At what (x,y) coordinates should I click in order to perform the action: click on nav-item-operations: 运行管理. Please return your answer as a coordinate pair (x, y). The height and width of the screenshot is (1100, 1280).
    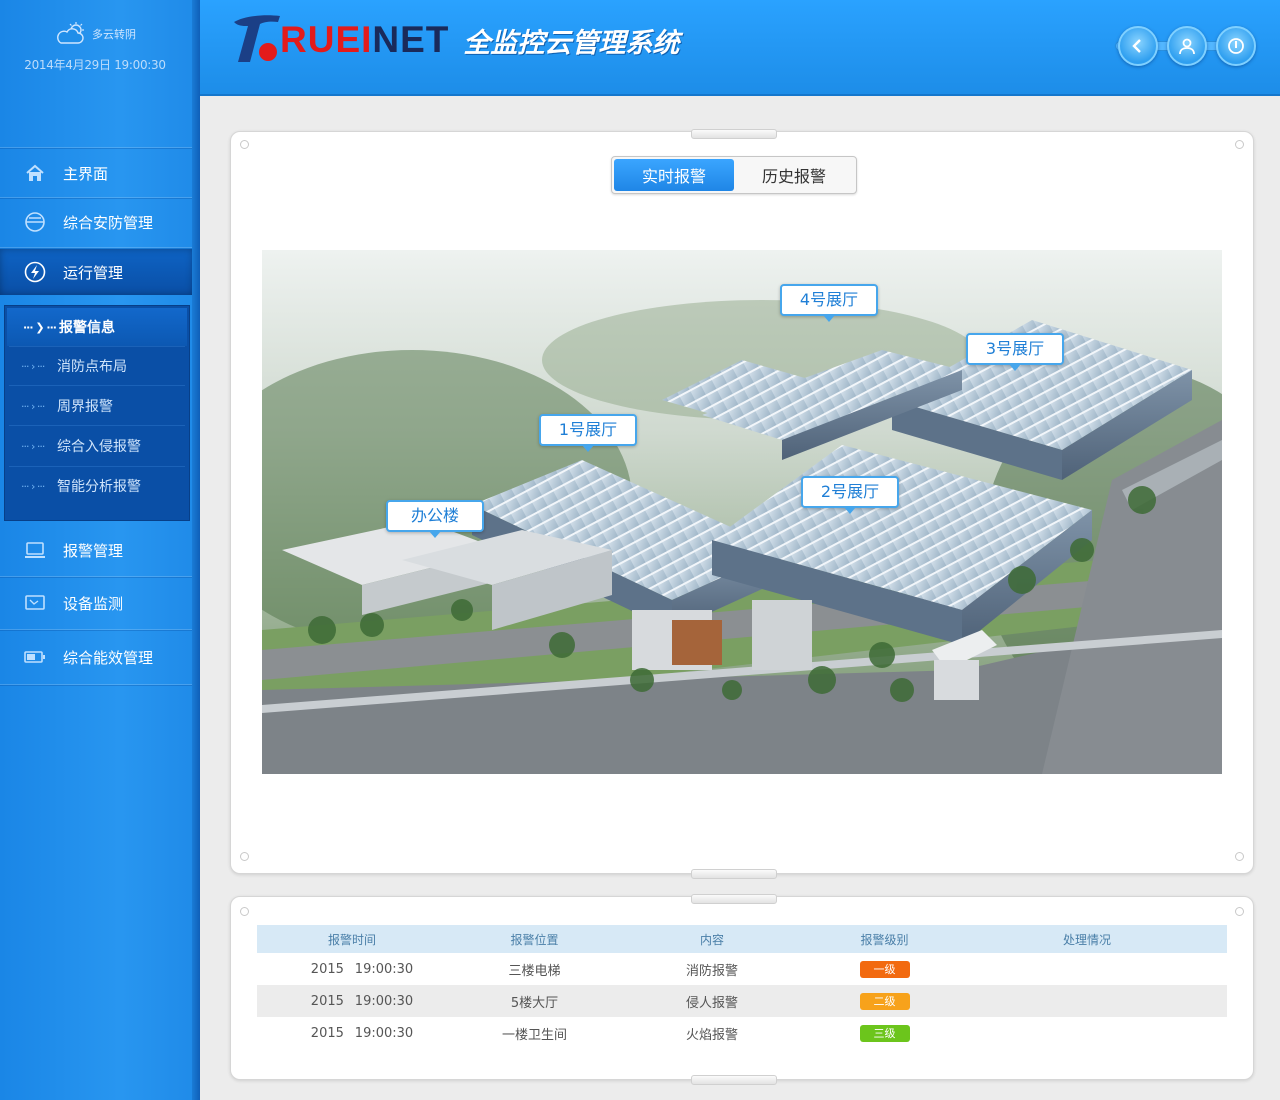
    Looking at the image, I should click on (96, 272).